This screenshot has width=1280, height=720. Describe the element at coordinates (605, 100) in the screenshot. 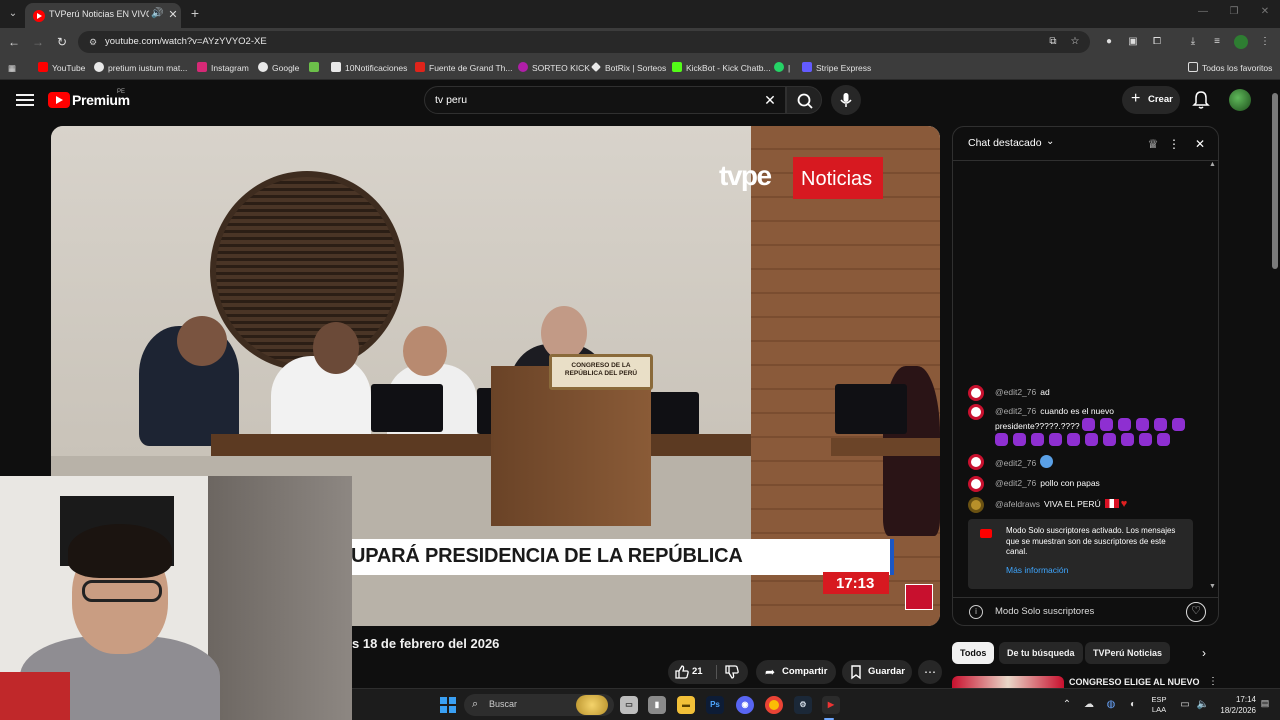

I see `search-input: tv peru ✕` at that location.